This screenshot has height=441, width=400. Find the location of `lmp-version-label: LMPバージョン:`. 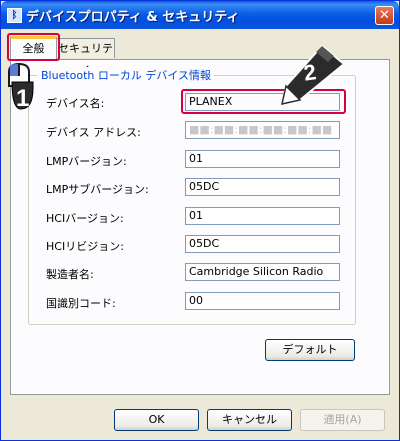

lmp-version-label: LMPバージョン: is located at coordinates (86, 161).